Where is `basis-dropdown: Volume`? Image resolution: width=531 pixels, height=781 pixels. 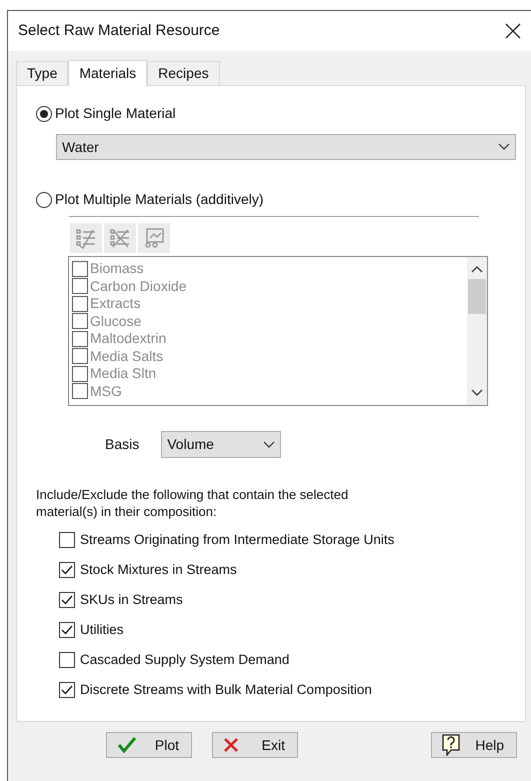
basis-dropdown: Volume is located at coordinates (221, 444).